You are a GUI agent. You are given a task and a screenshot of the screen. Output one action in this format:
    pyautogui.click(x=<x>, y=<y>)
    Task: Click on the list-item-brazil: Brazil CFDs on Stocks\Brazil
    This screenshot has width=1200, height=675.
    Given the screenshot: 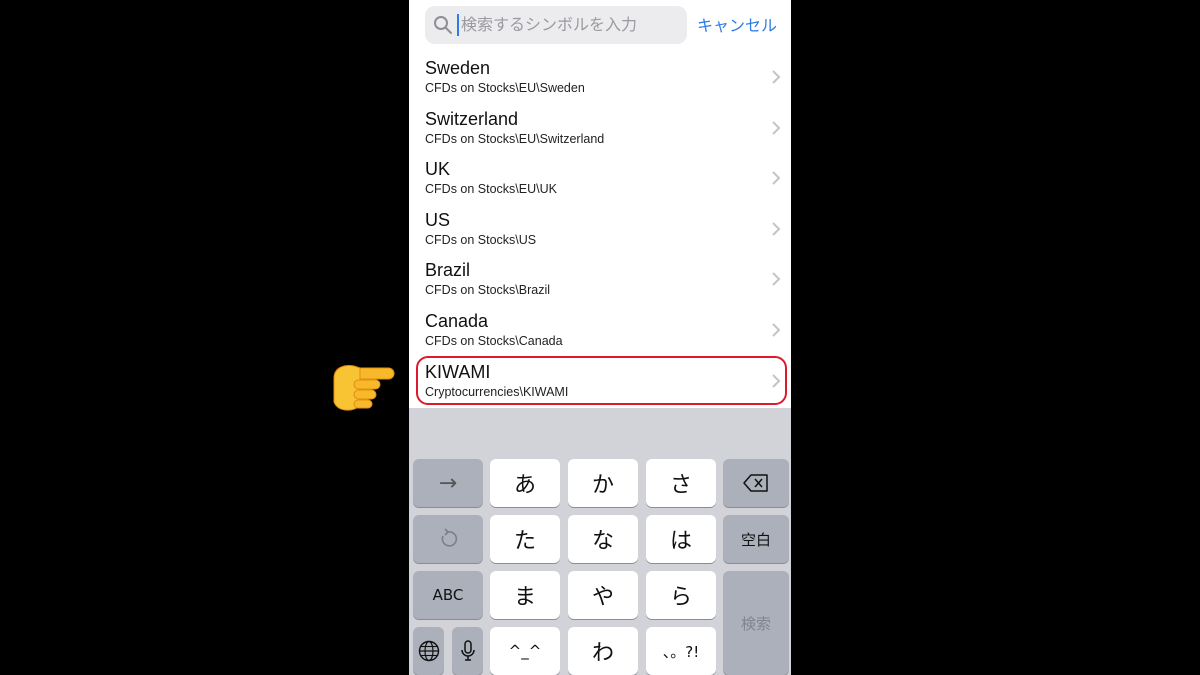 What is the action you would take?
    pyautogui.click(x=600, y=279)
    